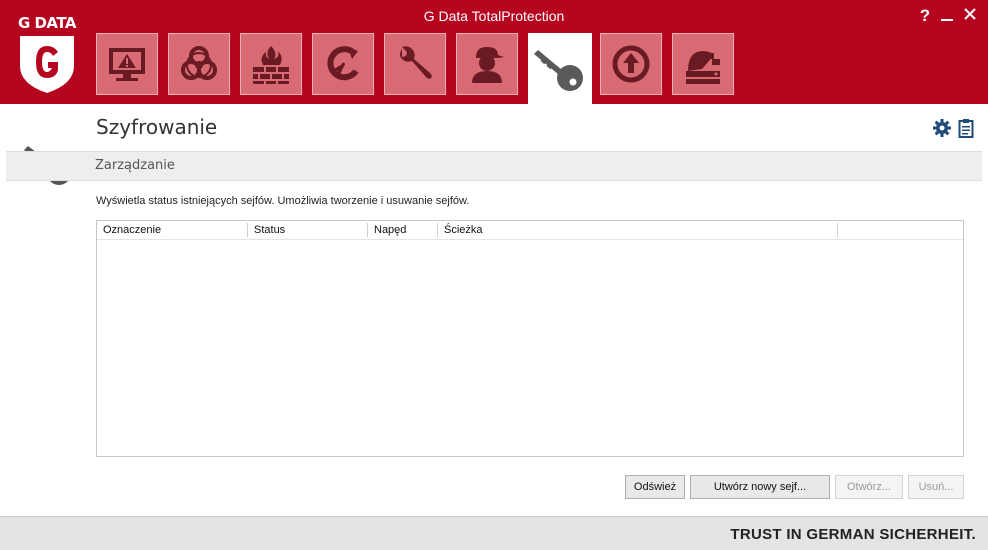 This screenshot has width=988, height=550. I want to click on key-icon, so click(558, 70).